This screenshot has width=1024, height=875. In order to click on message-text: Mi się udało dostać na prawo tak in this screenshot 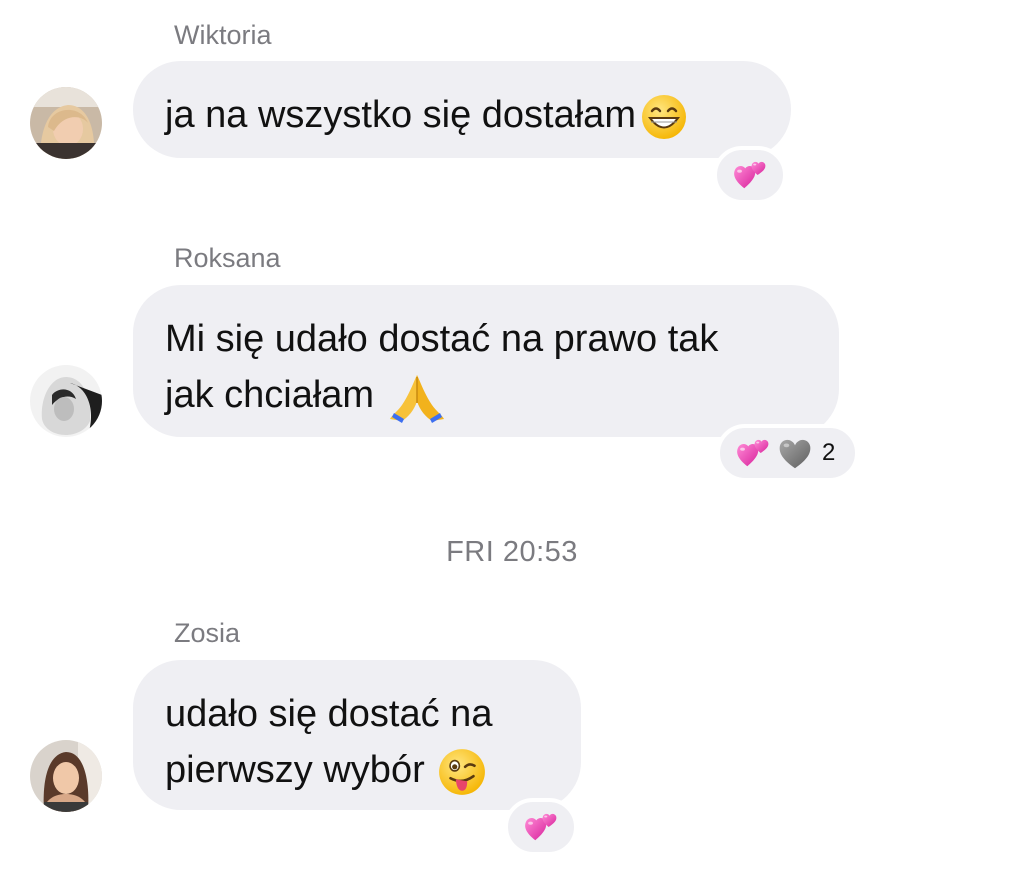, I will do `click(442, 339)`.